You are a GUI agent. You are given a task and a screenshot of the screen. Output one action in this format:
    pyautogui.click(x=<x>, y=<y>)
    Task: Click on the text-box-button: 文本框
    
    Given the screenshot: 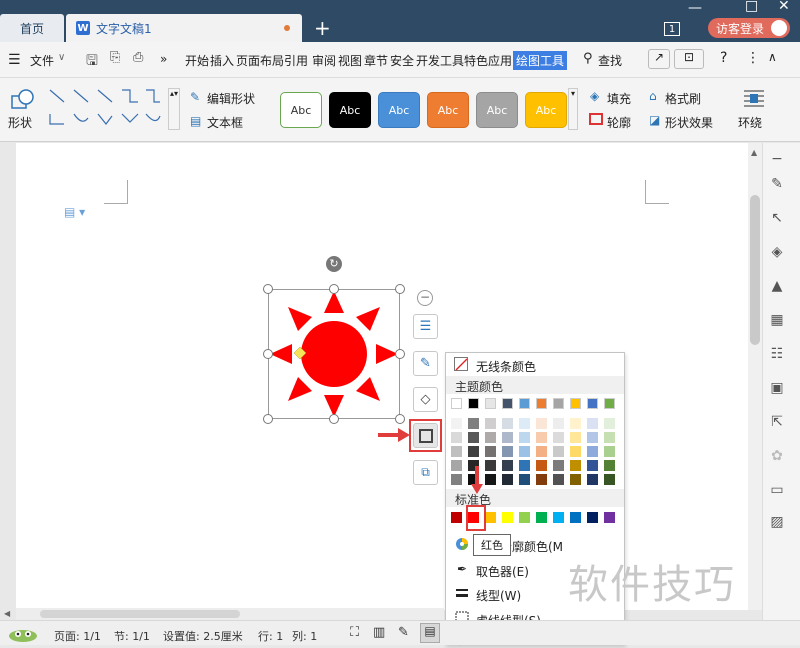 What is the action you would take?
    pyautogui.click(x=225, y=122)
    